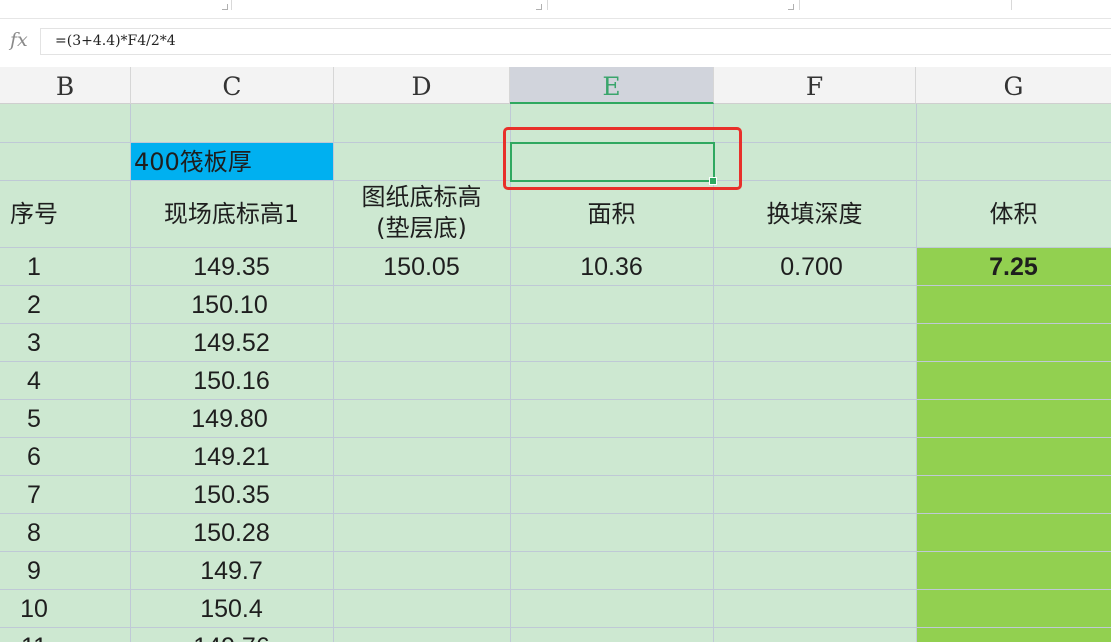 Image resolution: width=1111 pixels, height=642 pixels. What do you see at coordinates (1013, 444) in the screenshot?
I see `volume-column-fill` at bounding box center [1013, 444].